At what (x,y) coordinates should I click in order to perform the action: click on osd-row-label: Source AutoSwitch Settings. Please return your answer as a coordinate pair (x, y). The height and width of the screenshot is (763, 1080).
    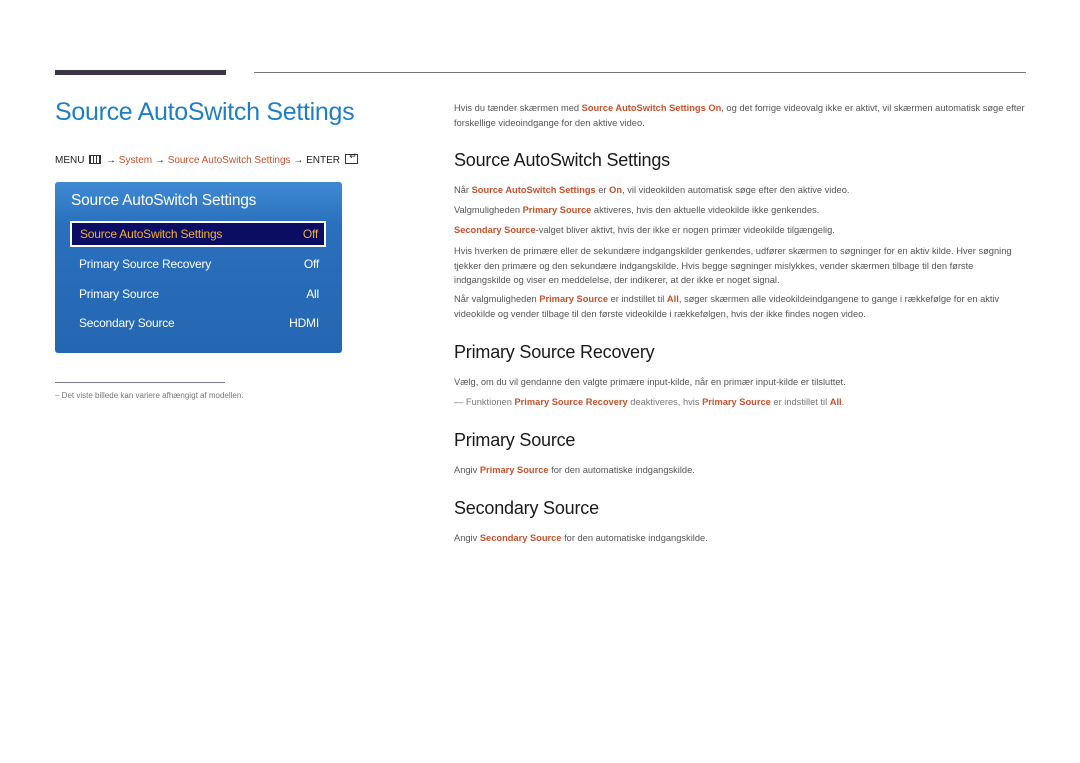
    Looking at the image, I should click on (151, 234).